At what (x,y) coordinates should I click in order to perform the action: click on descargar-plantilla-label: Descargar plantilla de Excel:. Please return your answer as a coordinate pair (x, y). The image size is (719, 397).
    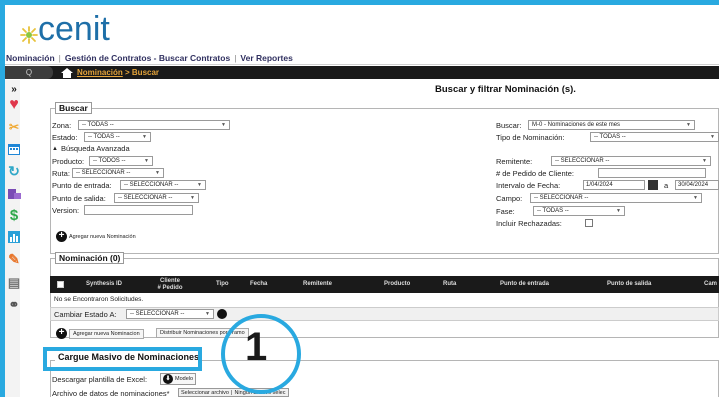
    Looking at the image, I should click on (100, 379).